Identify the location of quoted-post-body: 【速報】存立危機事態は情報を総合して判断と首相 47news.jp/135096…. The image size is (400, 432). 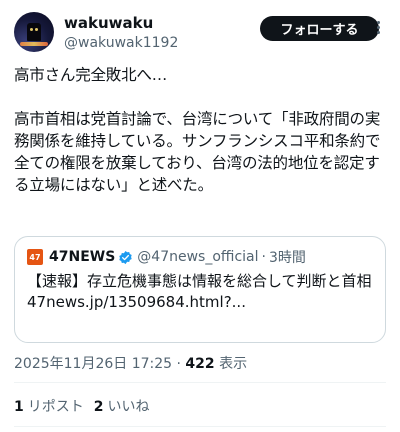
(202, 292).